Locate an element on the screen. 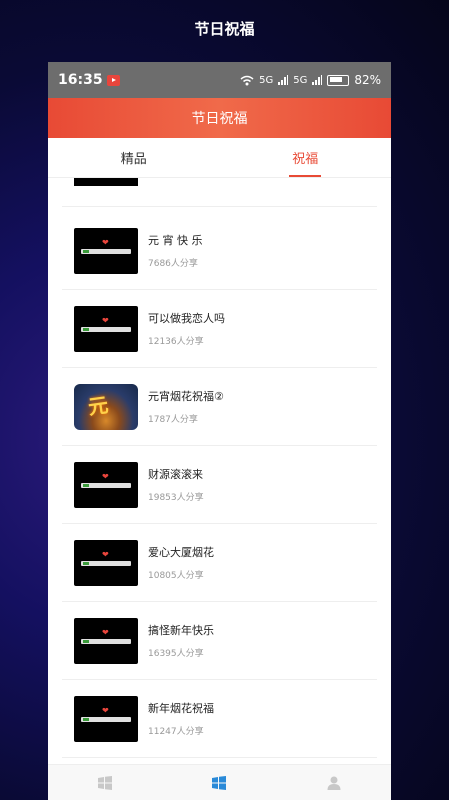 The height and width of the screenshot is (800, 449). page-title: 节日祝福 is located at coordinates (224, 29).